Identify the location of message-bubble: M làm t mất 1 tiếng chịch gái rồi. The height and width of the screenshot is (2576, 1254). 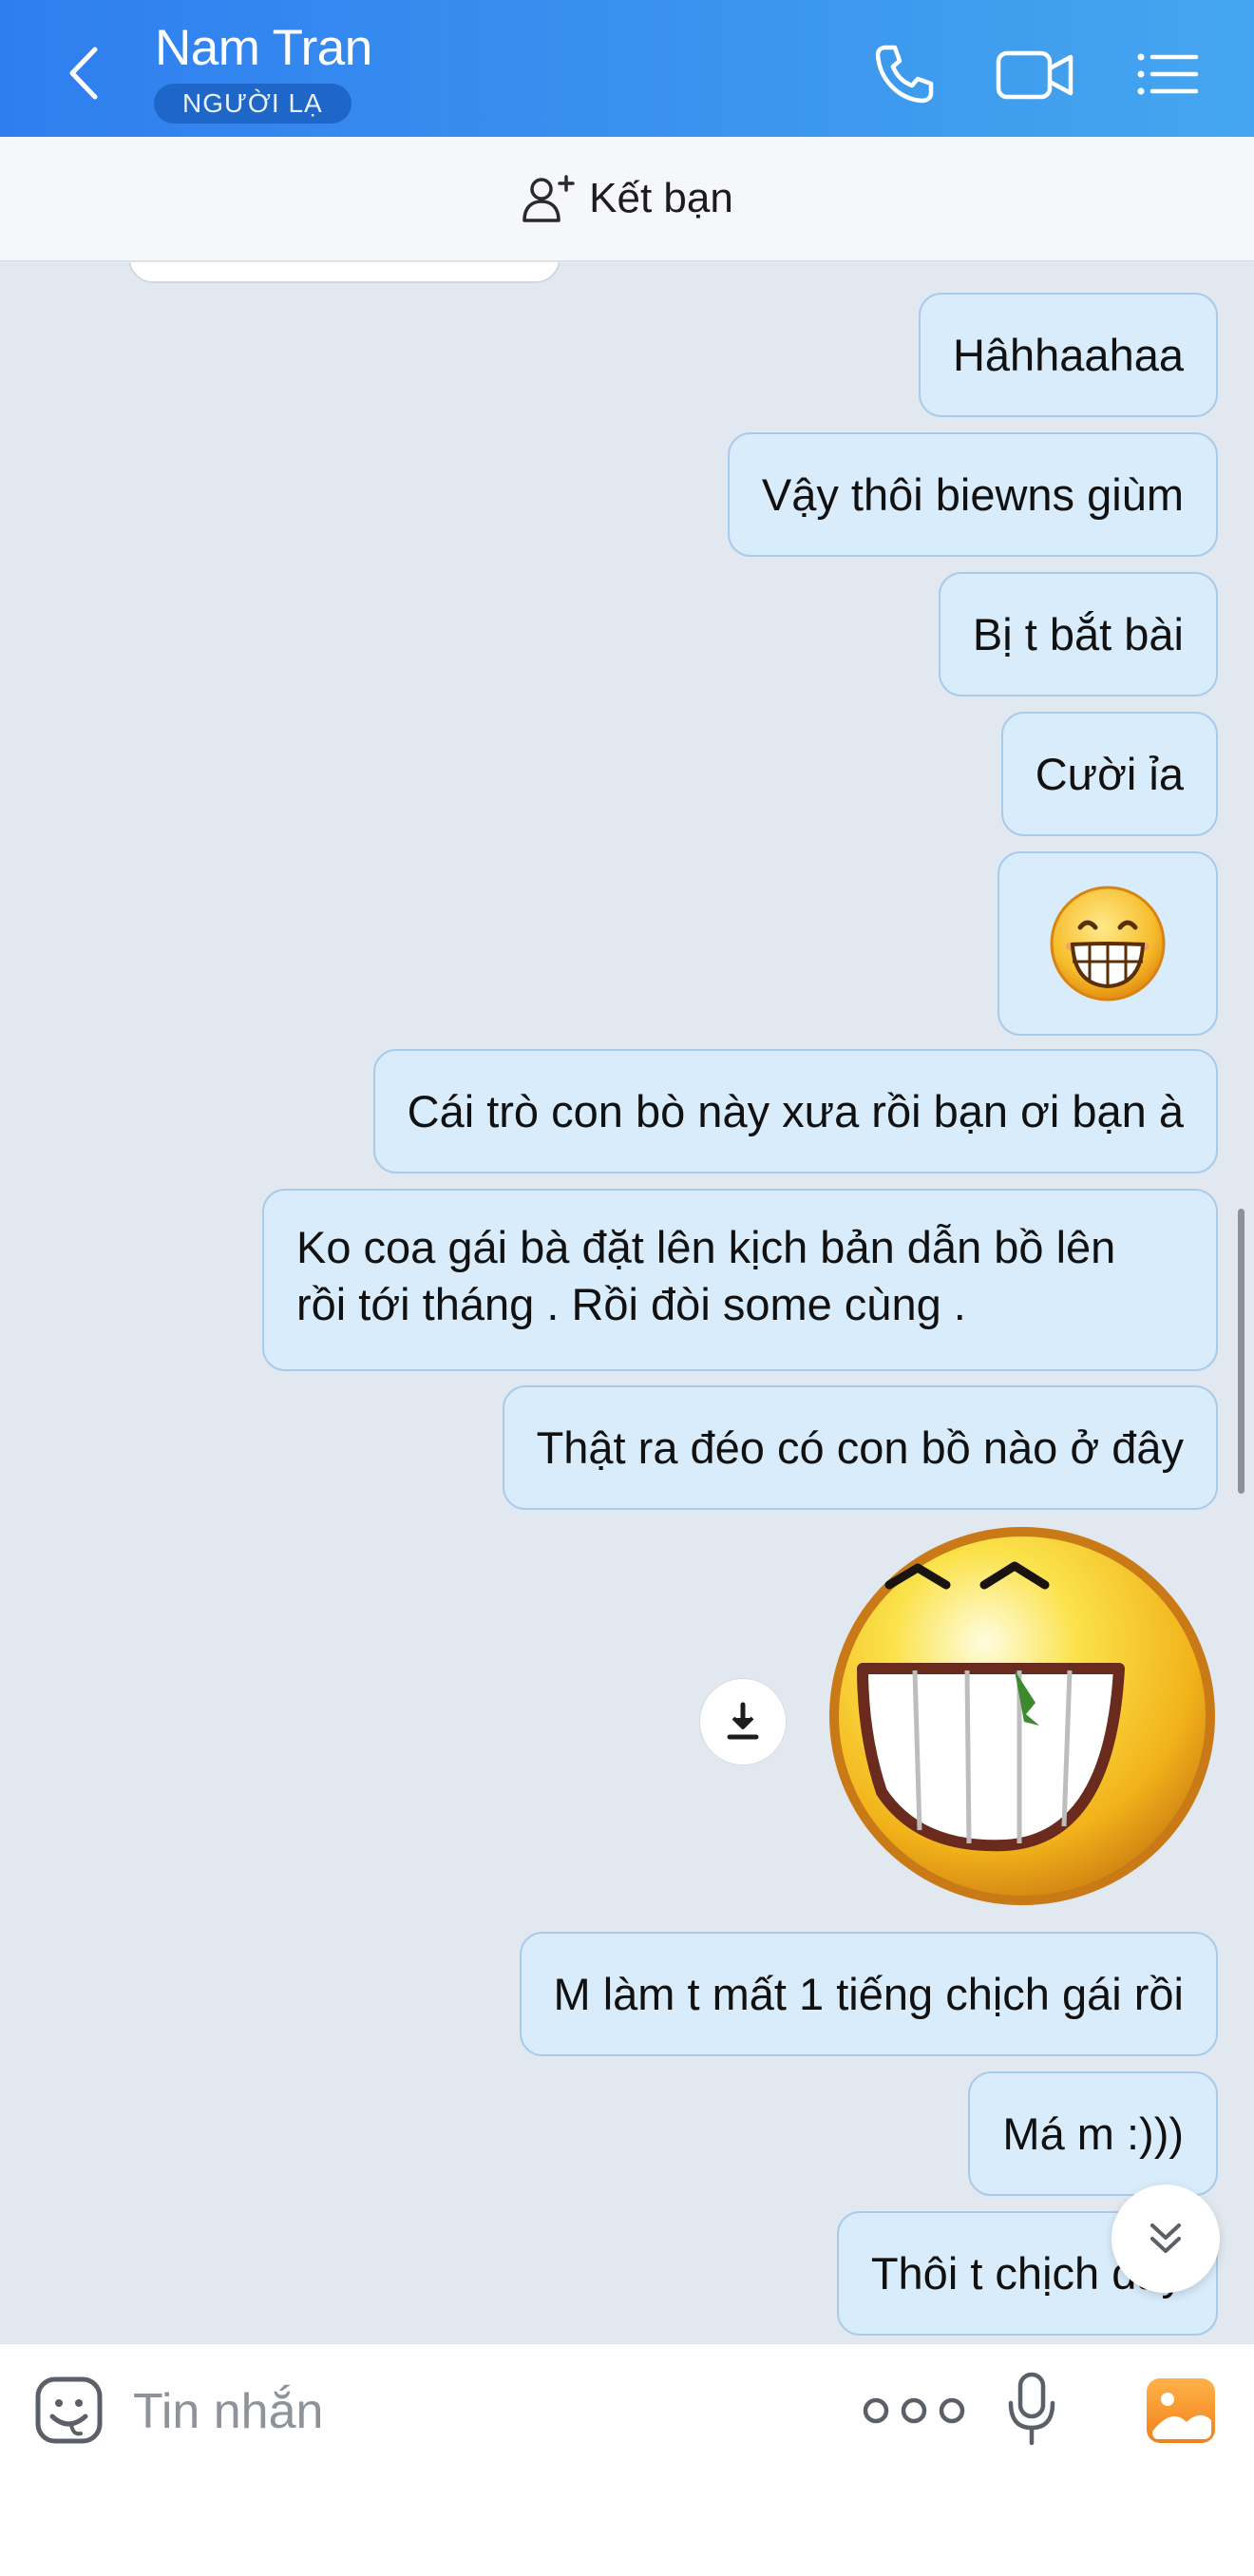
(868, 1994).